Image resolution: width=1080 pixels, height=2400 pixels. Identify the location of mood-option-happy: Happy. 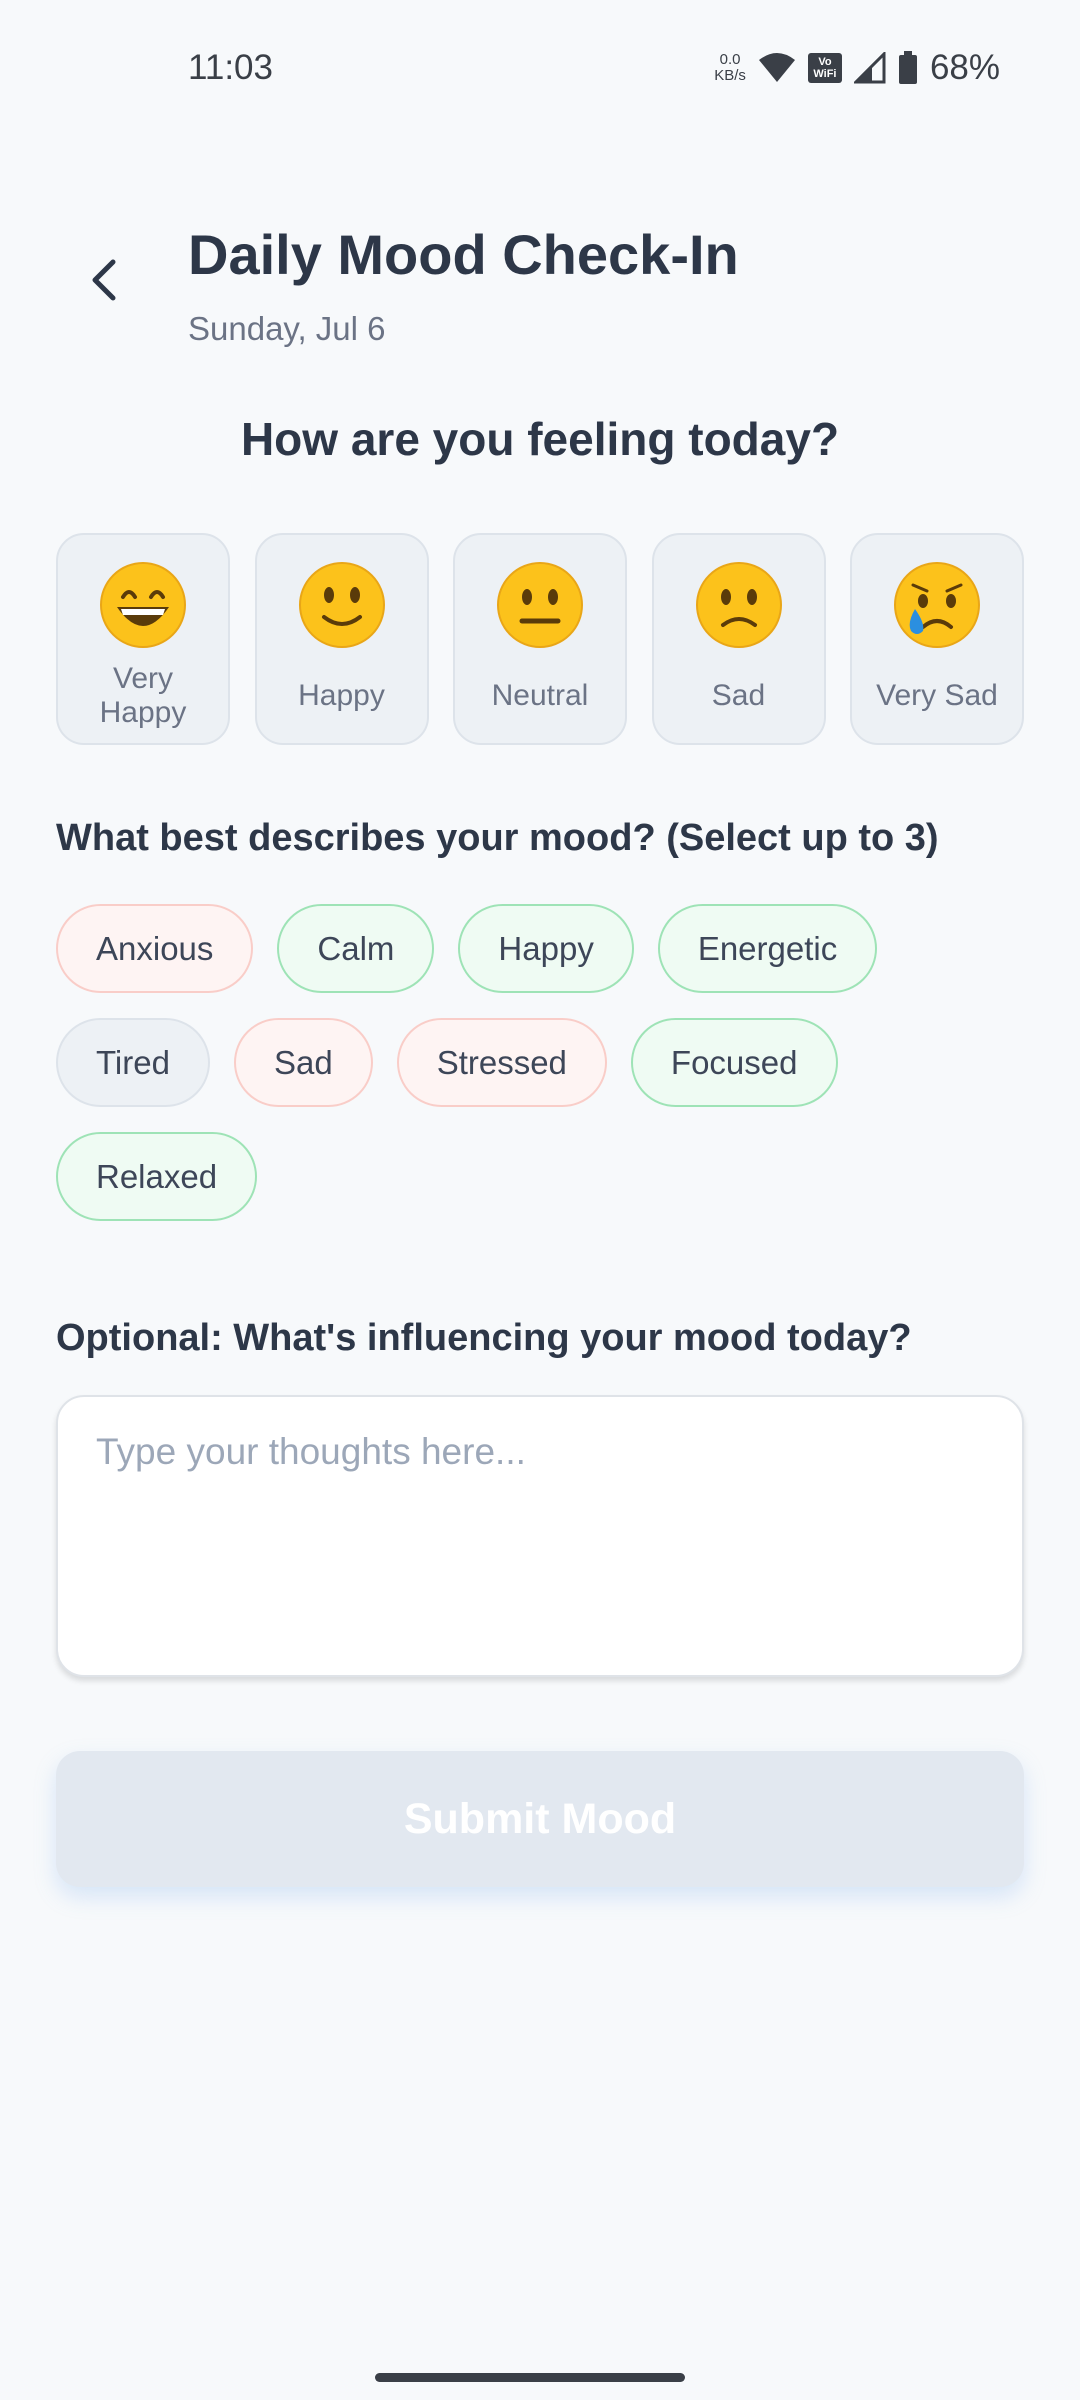
(341, 639).